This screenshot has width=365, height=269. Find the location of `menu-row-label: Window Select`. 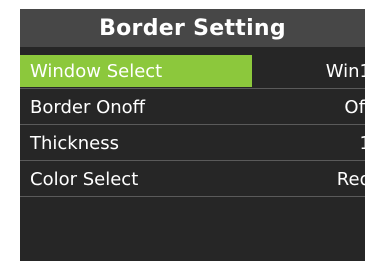

menu-row-label: Window Select is located at coordinates (136, 71).